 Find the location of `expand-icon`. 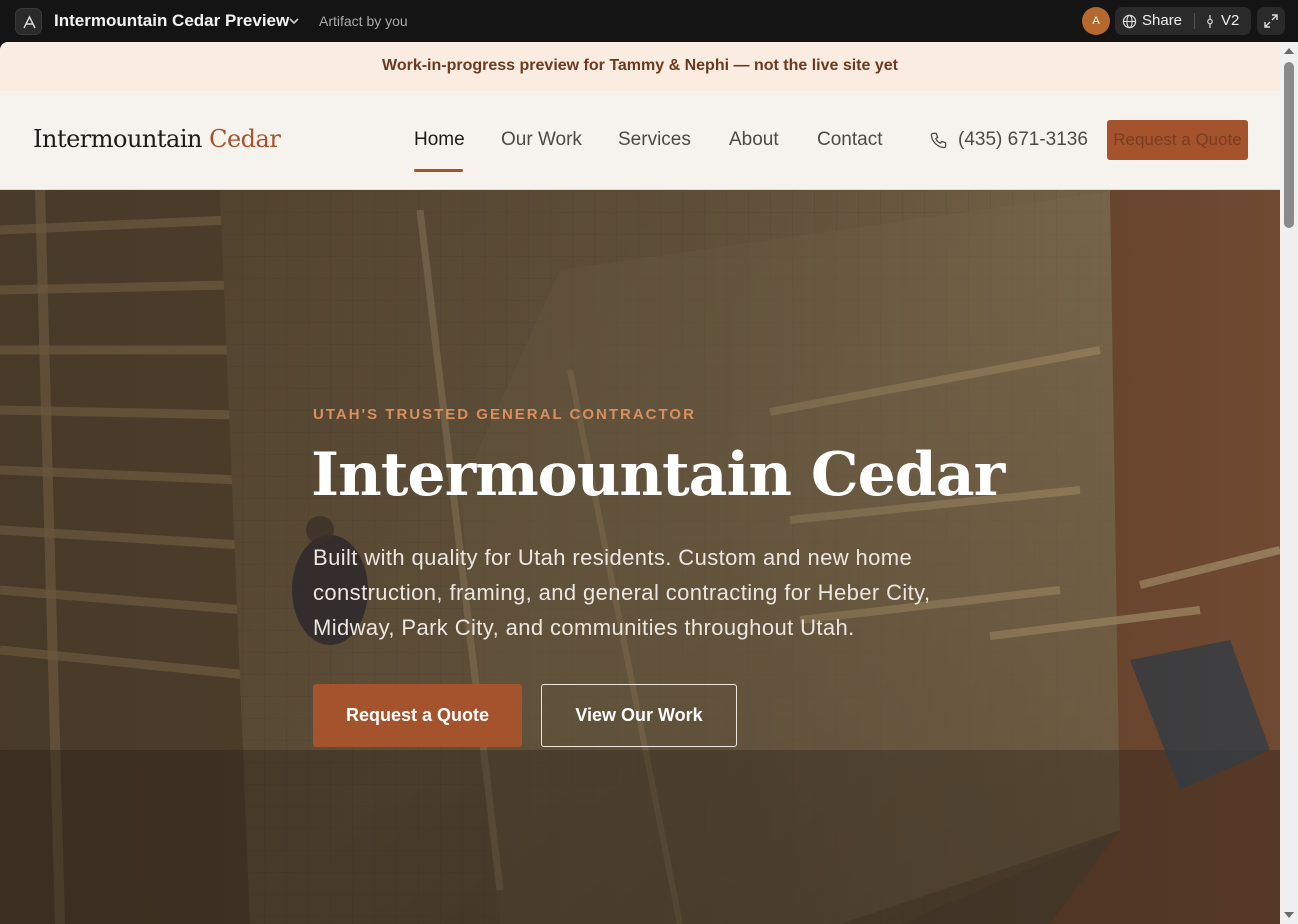

expand-icon is located at coordinates (1271, 21).